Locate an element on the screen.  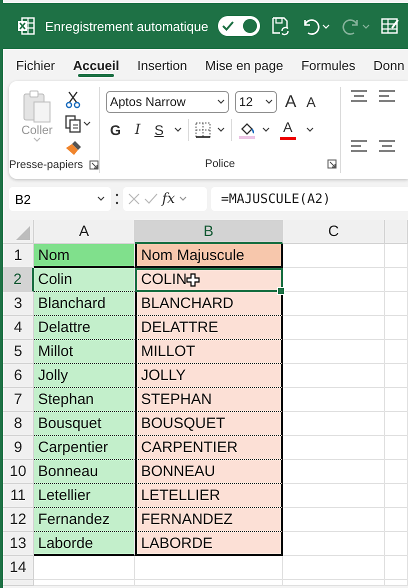
table-cell: Stephan is located at coordinates (84, 400).